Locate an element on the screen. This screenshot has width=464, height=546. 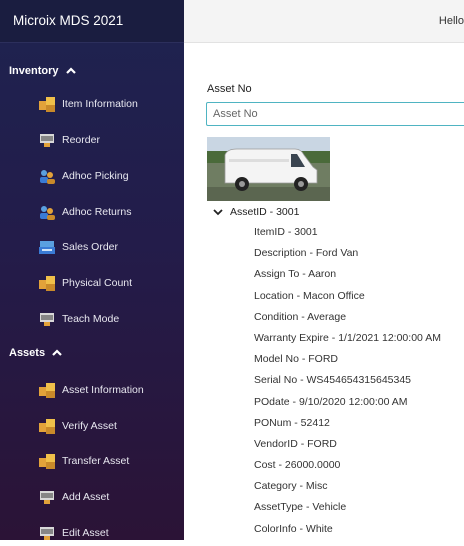
sidebar-item-asset-information: Asset Information is located at coordinates (91, 390).